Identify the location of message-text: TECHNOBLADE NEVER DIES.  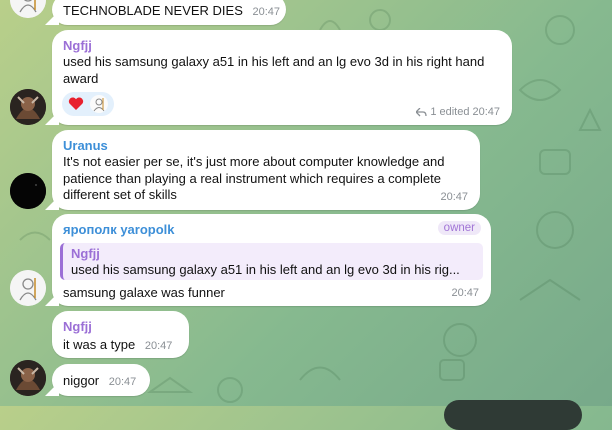
(153, 10).